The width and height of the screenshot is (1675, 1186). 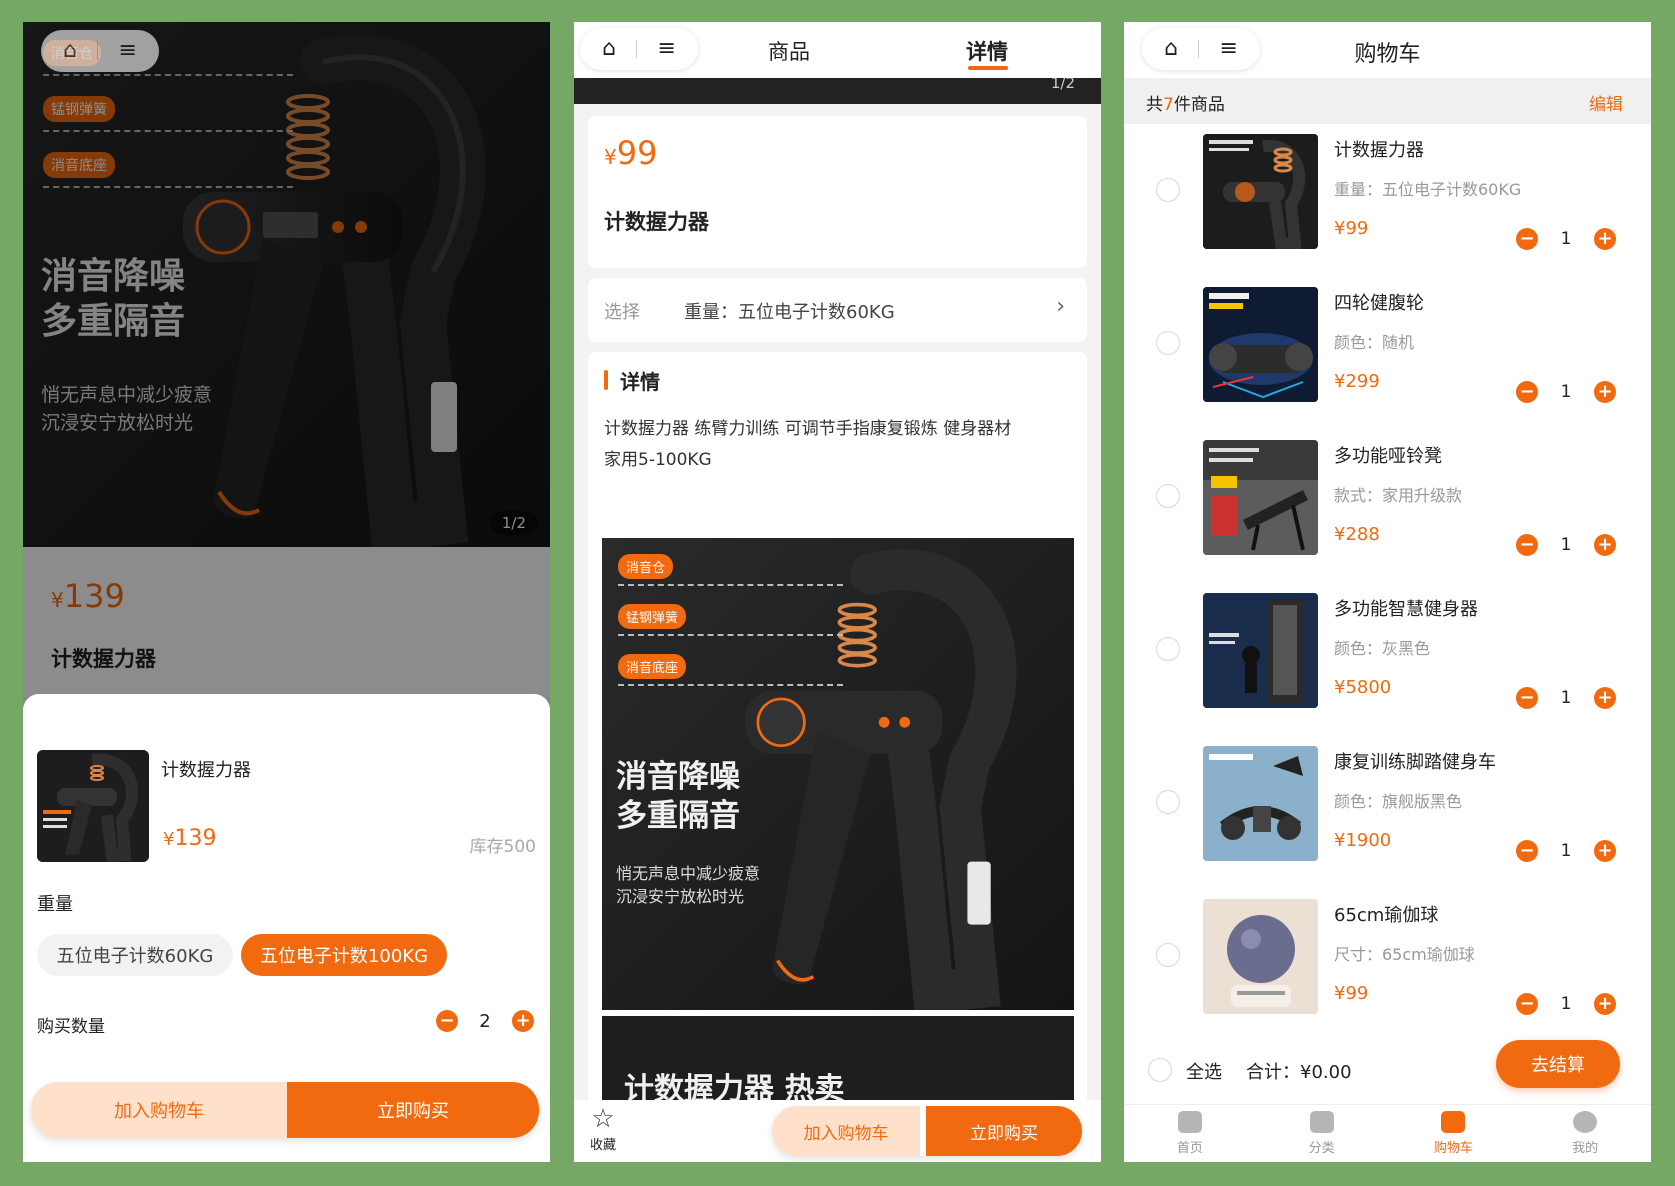 I want to click on item-count: 共7件商品, so click(x=1185, y=105).